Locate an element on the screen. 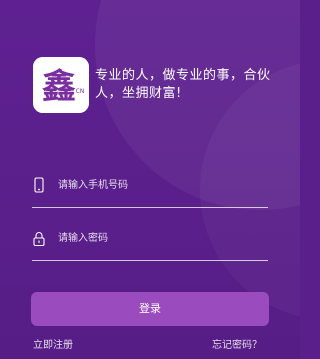 This screenshot has height=359, width=320. password-field is located at coordinates (150, 245).